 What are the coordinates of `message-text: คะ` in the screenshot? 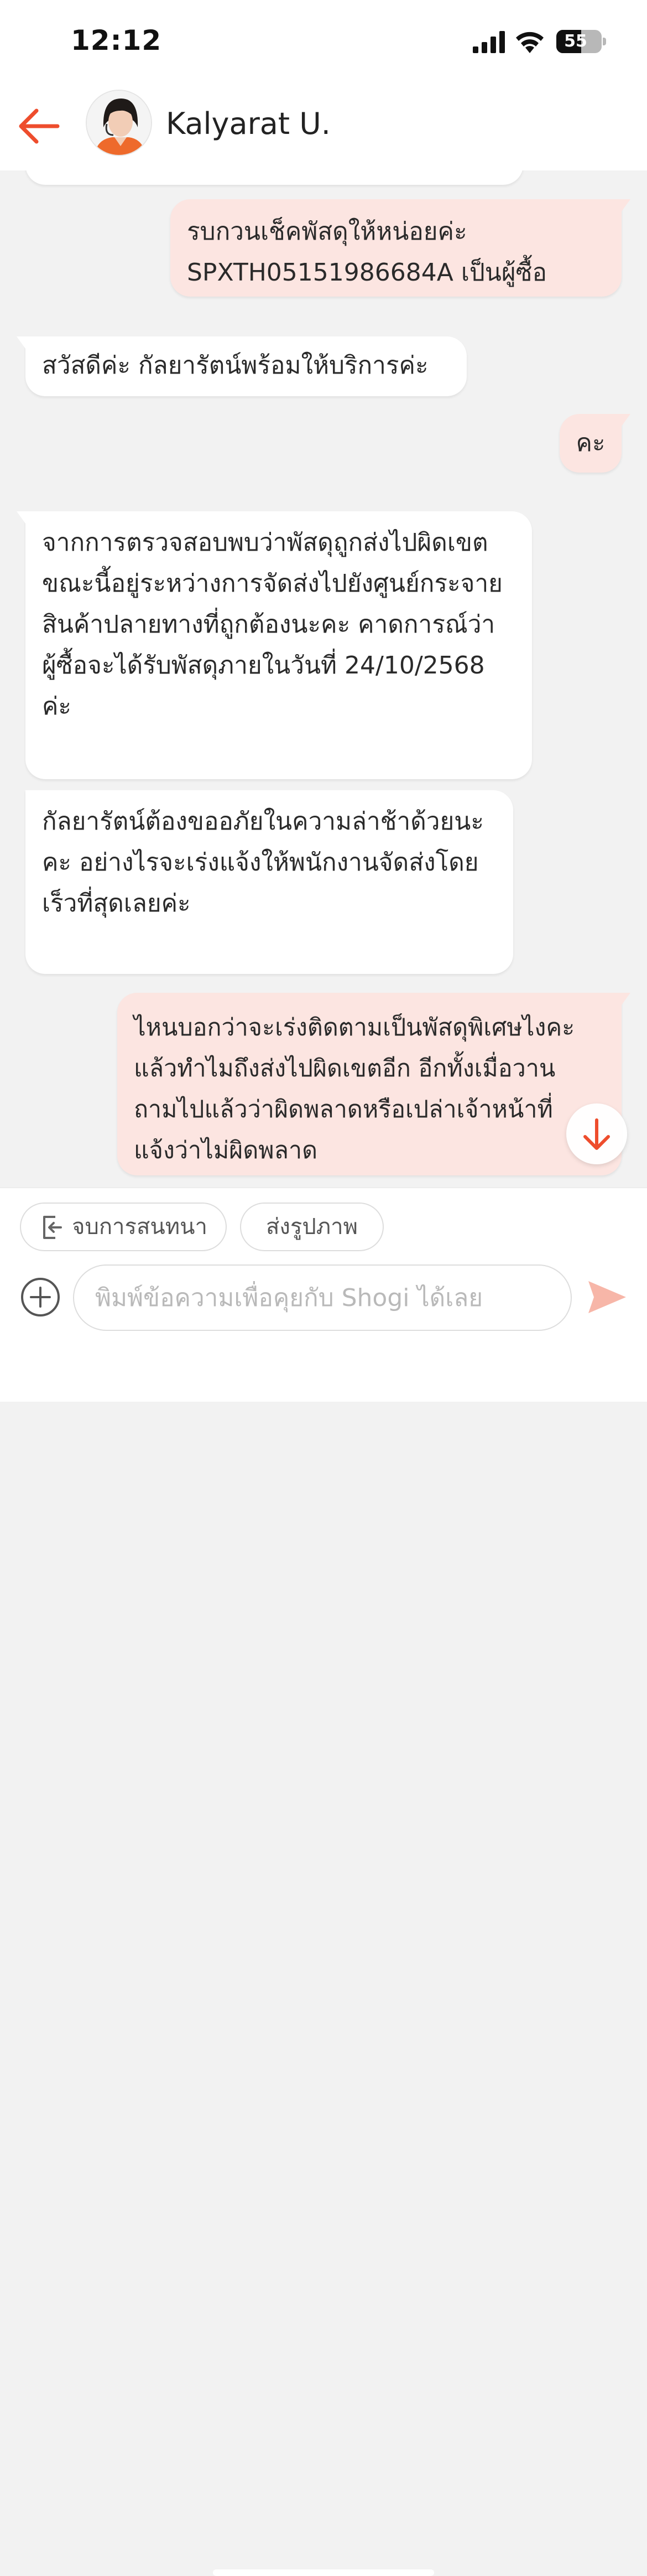 It's located at (591, 443).